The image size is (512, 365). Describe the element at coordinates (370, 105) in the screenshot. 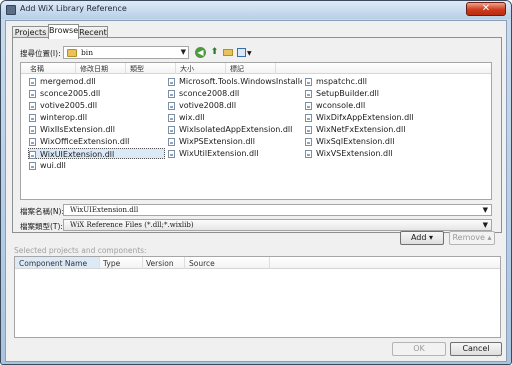

I see `file-item: wconsole.dll` at that location.